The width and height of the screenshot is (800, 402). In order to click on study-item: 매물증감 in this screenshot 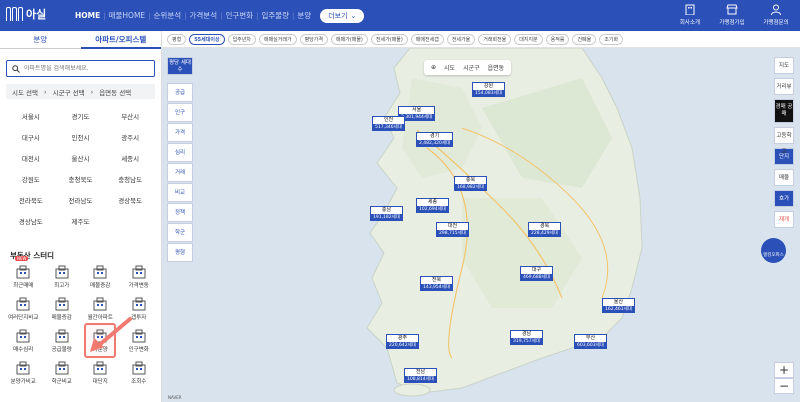, I will do `click(62, 310)`.